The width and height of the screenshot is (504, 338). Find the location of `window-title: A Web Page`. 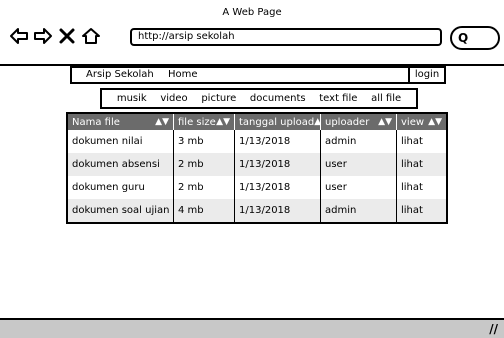

window-title: A Web Page is located at coordinates (252, 12).